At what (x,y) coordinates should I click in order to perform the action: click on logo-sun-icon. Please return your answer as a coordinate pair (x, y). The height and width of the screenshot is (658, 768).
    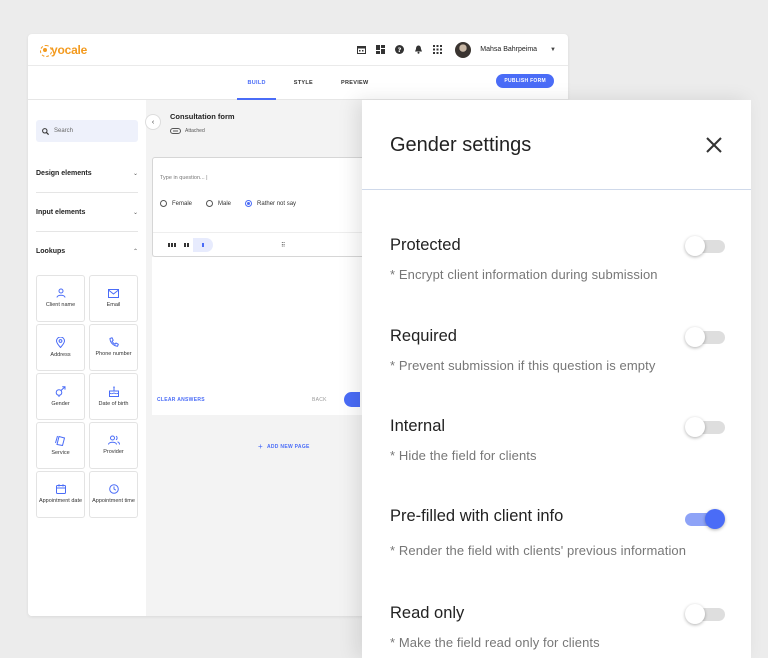
    Looking at the image, I should click on (46, 50).